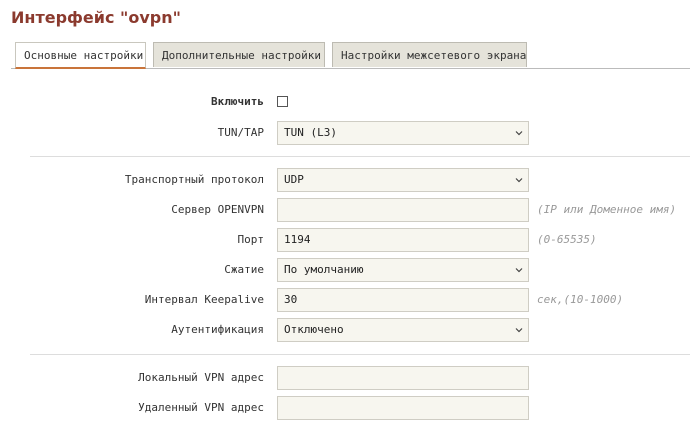 This screenshot has height=442, width=690. Describe the element at coordinates (251, 239) in the screenshot. I see `port-label: Порт` at that location.